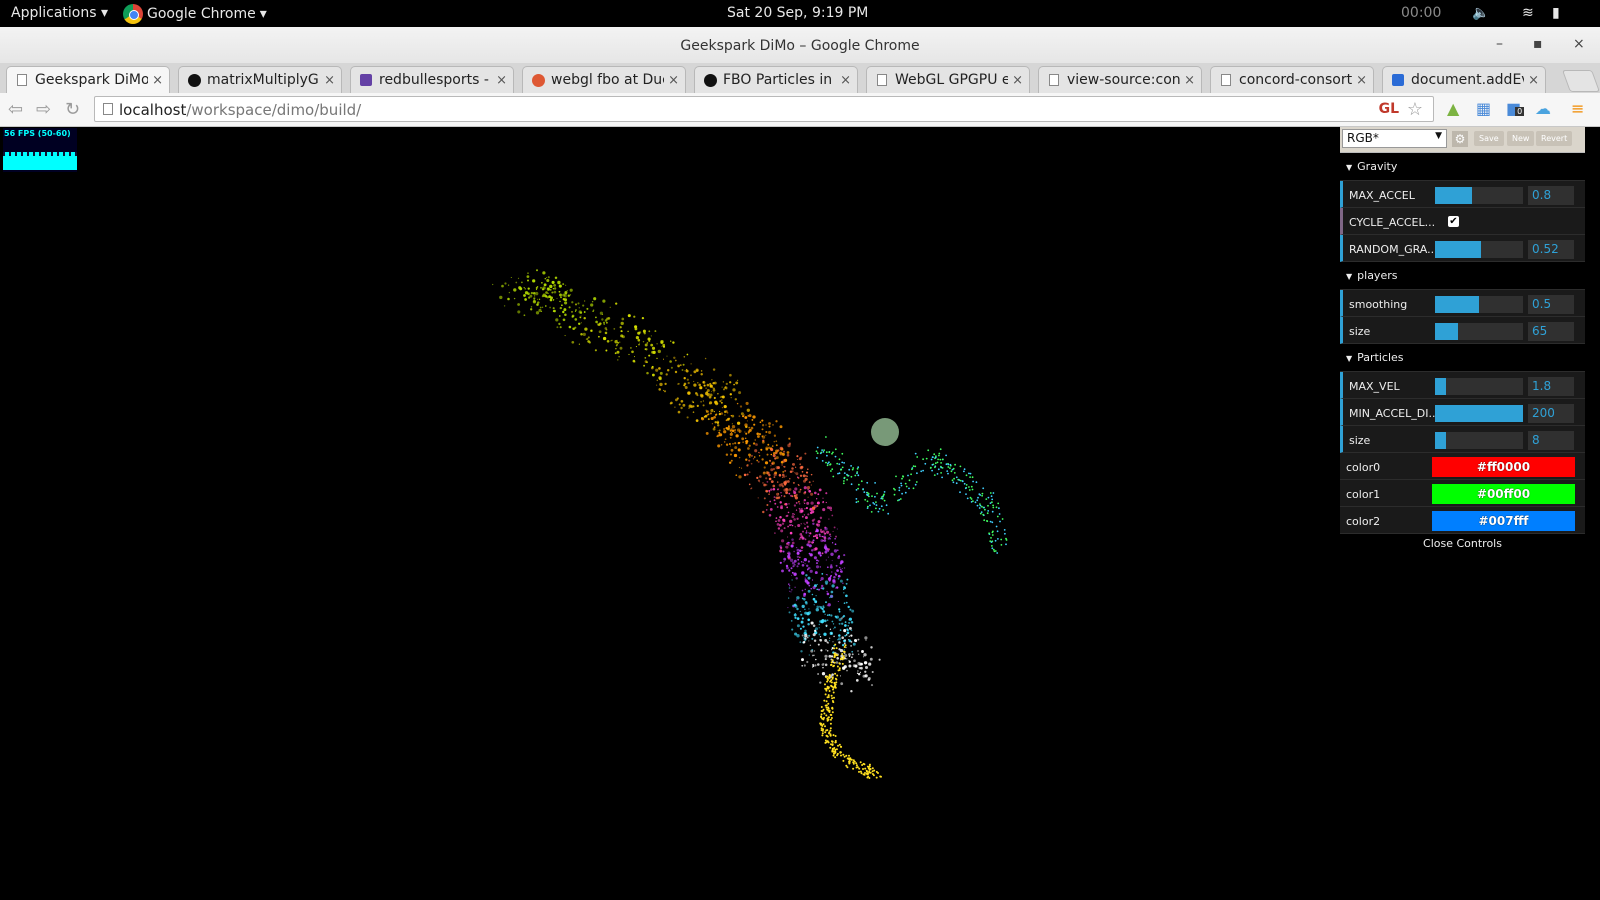 This screenshot has width=1600, height=900. Describe the element at coordinates (260, 79) in the screenshot. I see `tab-matrixmultiplygpu: matrixMultiplyGpu ×` at that location.